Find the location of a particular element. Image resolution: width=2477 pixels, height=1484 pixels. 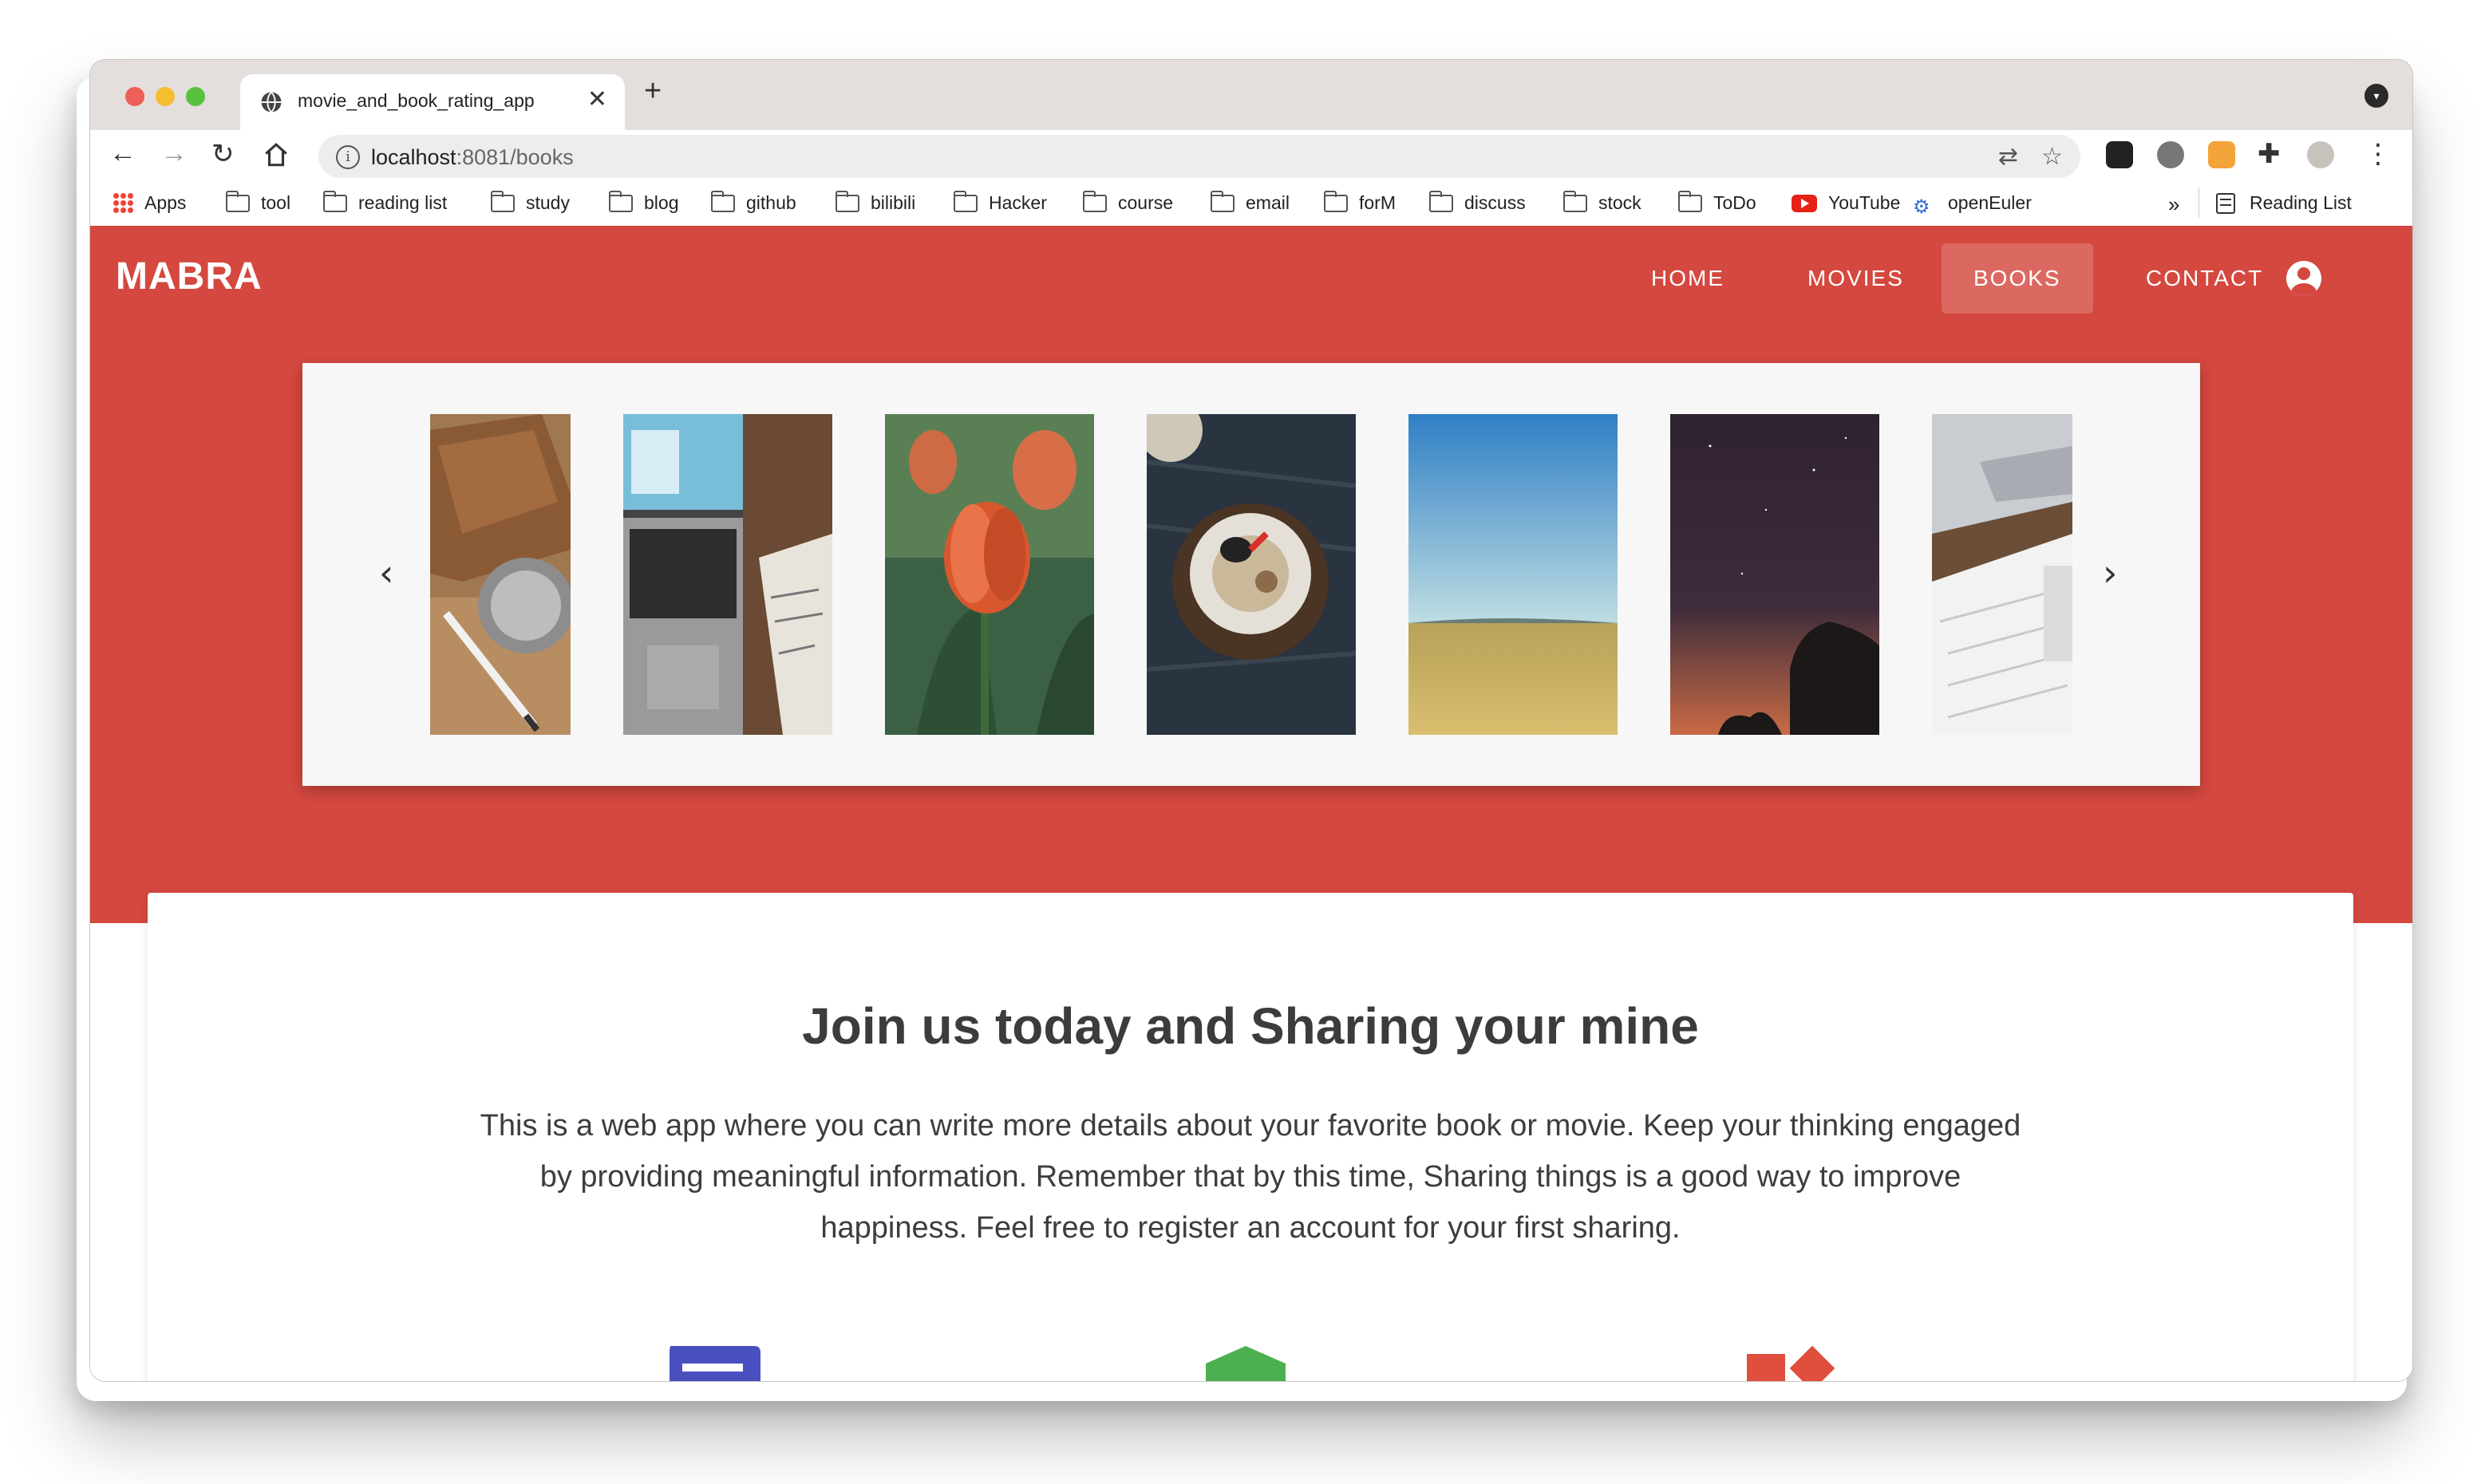

translate-icon: ⇄ is located at coordinates (2008, 157).